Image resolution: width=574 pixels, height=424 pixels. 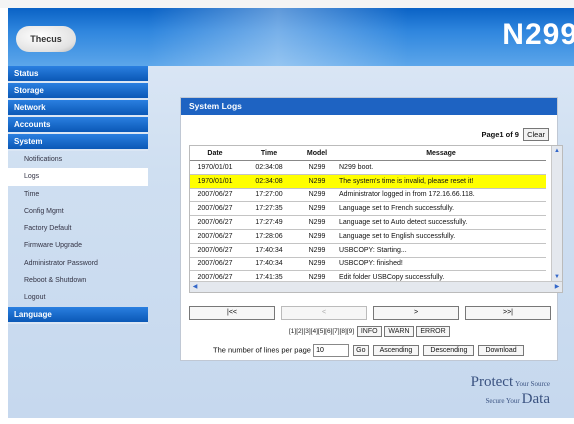 I want to click on sidebar-group-status: Status, so click(x=78, y=74).